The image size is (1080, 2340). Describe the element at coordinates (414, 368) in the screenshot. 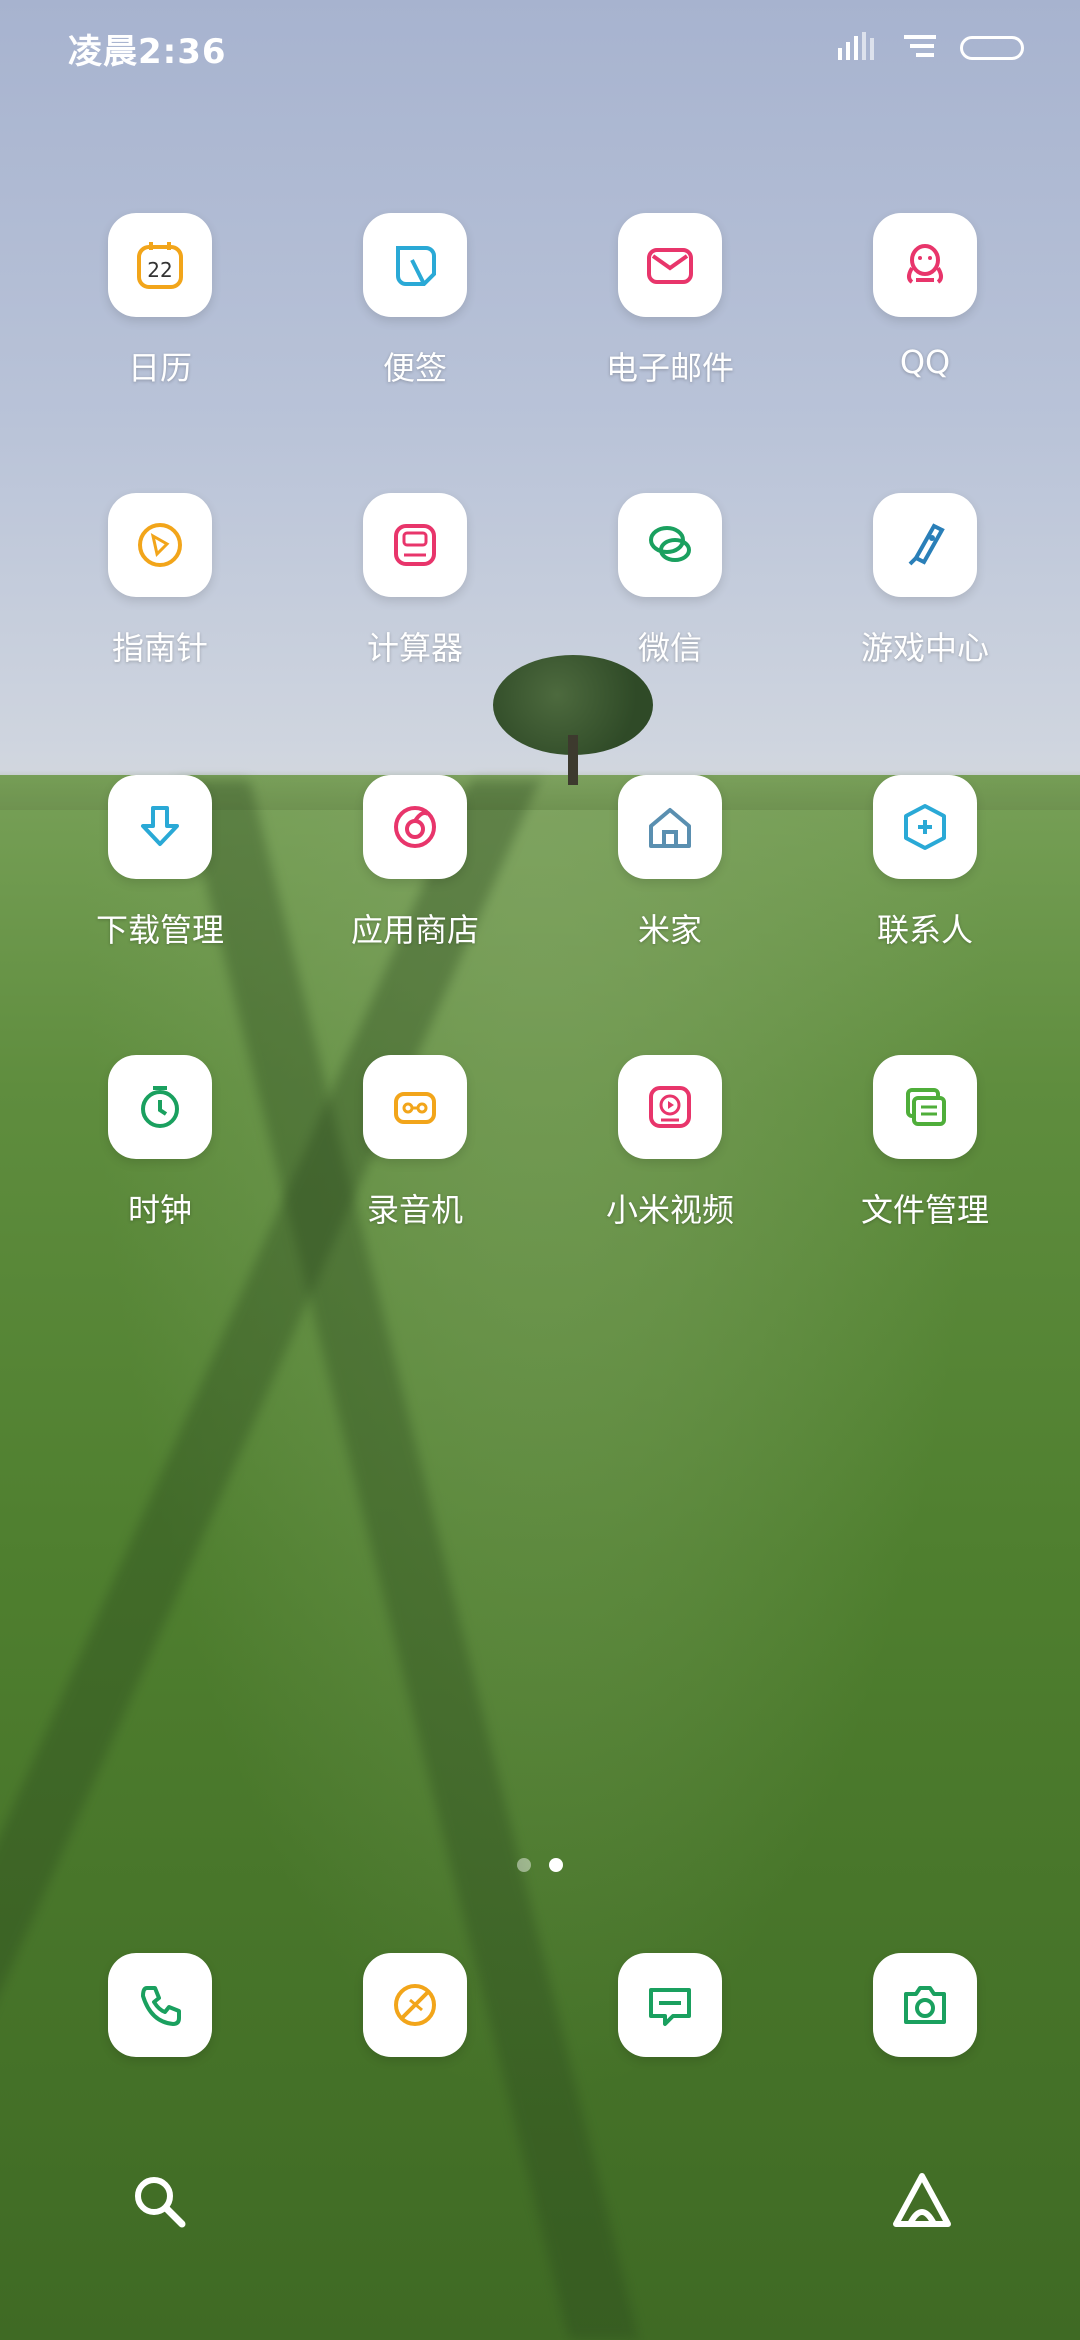

I see `app-label: 便签` at that location.